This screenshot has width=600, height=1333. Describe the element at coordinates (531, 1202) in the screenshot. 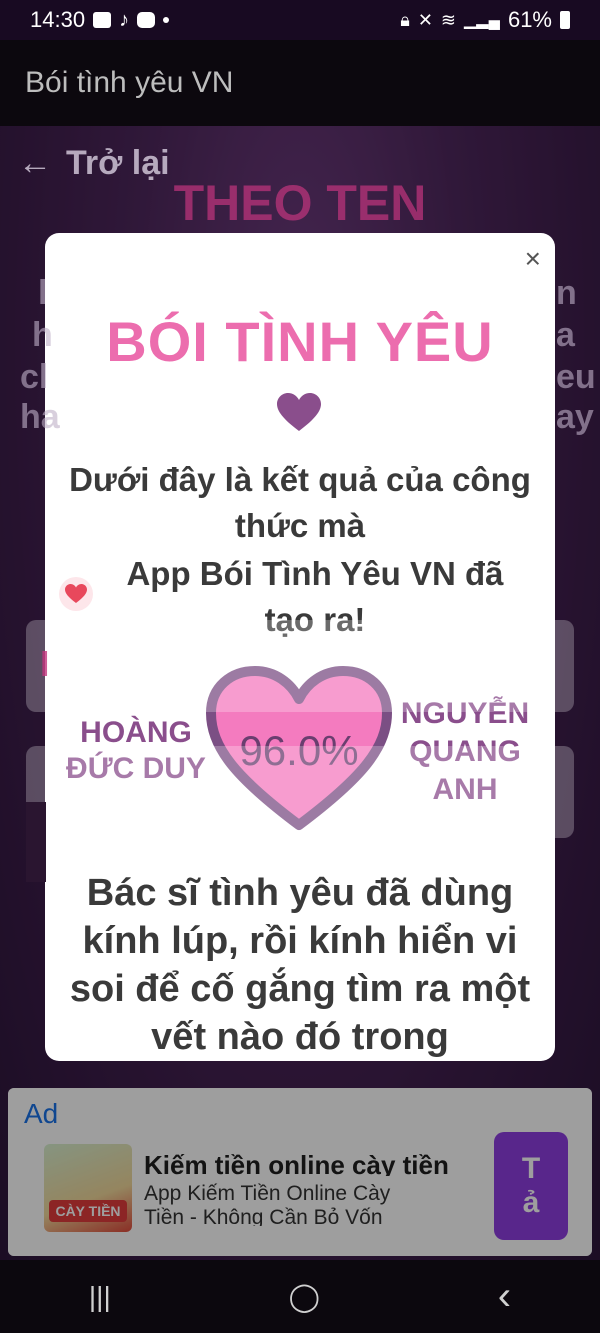

I see `ad-button-line: ả` at that location.